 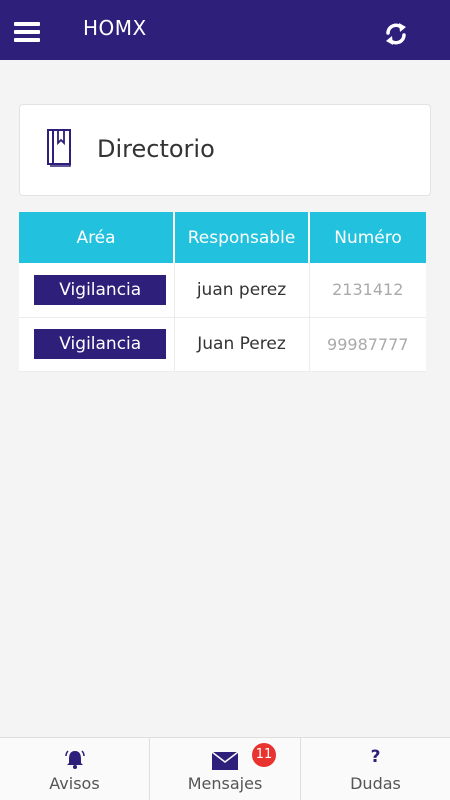 What do you see at coordinates (264, 755) in the screenshot?
I see `notification-badge: 11` at bounding box center [264, 755].